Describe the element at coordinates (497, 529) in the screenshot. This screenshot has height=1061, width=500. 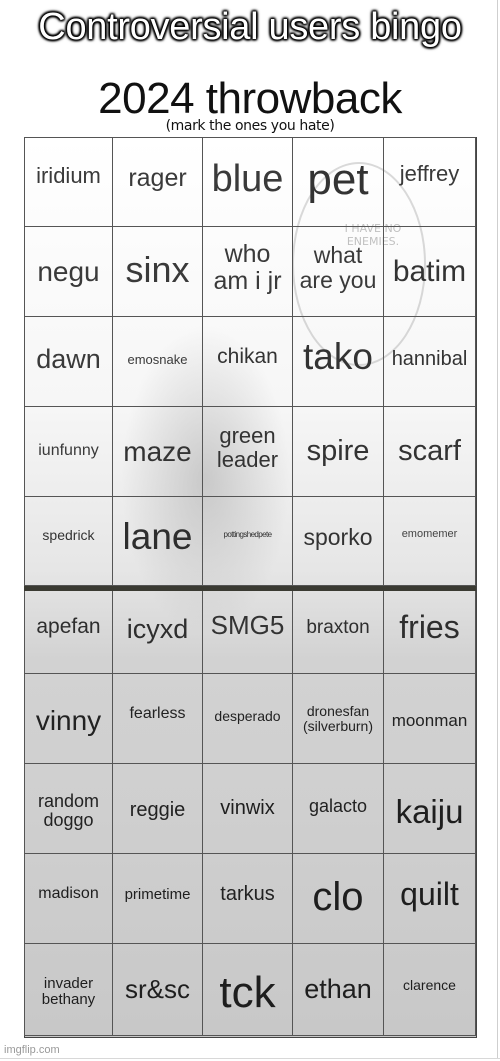
I see `frame-border-right` at that location.